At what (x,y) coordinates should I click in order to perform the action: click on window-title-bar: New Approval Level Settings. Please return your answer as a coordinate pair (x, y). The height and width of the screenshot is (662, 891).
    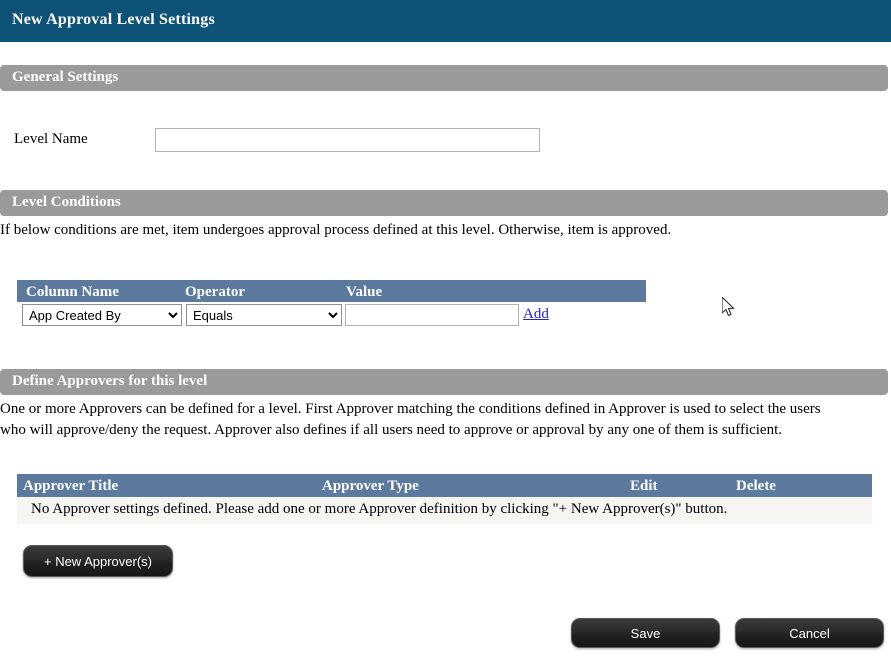
    Looking at the image, I should click on (445, 21).